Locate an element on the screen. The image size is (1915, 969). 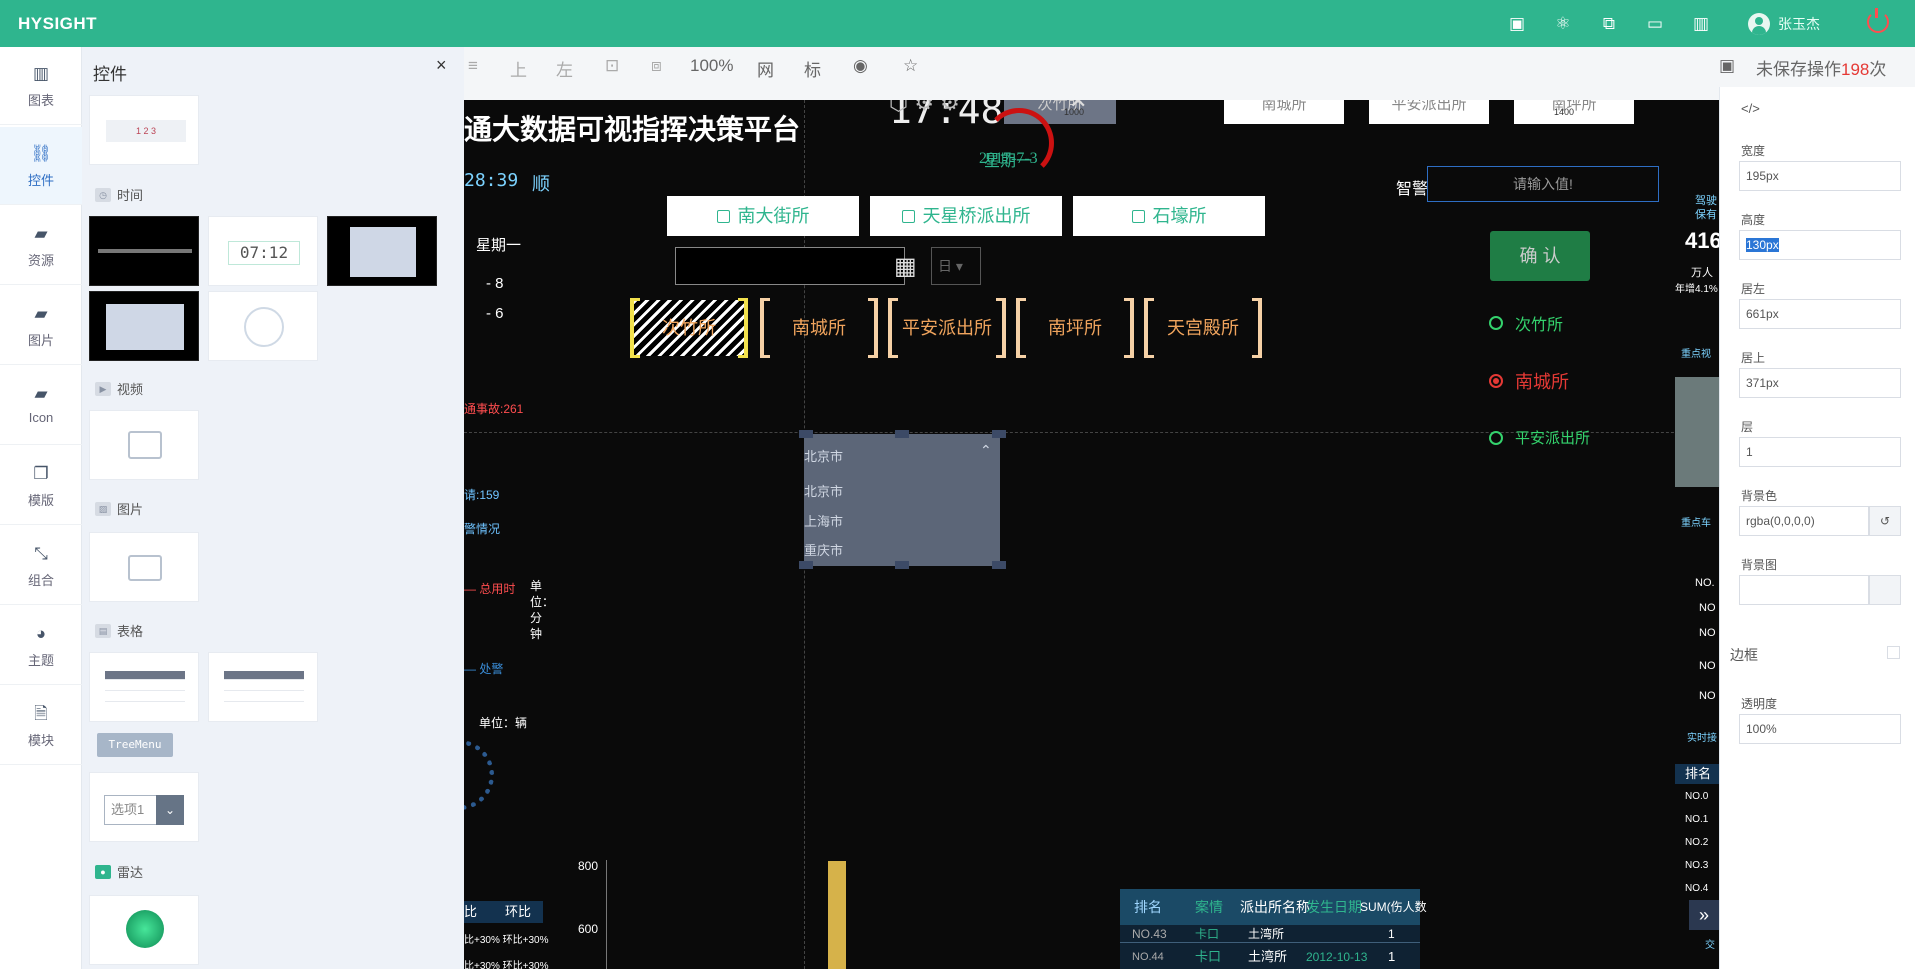
nav-item-resources: ▰ 资源 is located at coordinates (41, 246).